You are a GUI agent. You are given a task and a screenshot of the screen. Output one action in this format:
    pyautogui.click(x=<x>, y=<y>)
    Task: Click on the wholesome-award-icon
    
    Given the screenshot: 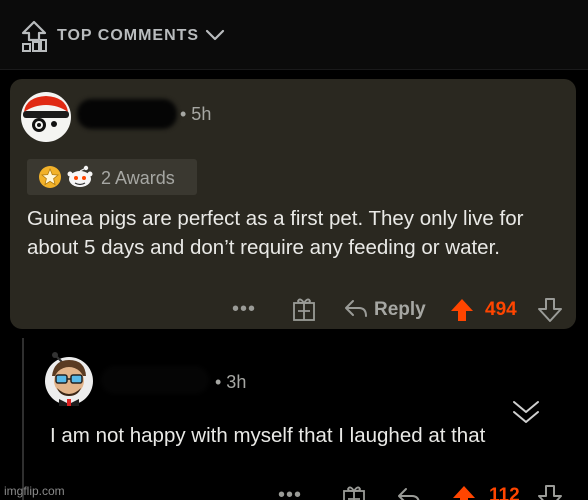 What is the action you would take?
    pyautogui.click(x=80, y=176)
    